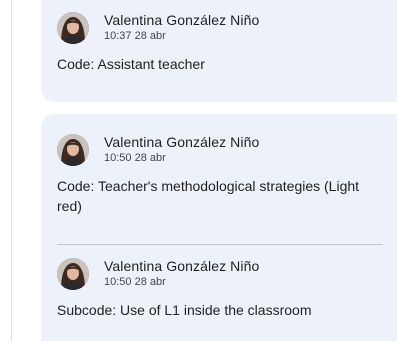  What do you see at coordinates (131, 64) in the screenshot?
I see `comment-text: Code: Assistant teacher` at bounding box center [131, 64].